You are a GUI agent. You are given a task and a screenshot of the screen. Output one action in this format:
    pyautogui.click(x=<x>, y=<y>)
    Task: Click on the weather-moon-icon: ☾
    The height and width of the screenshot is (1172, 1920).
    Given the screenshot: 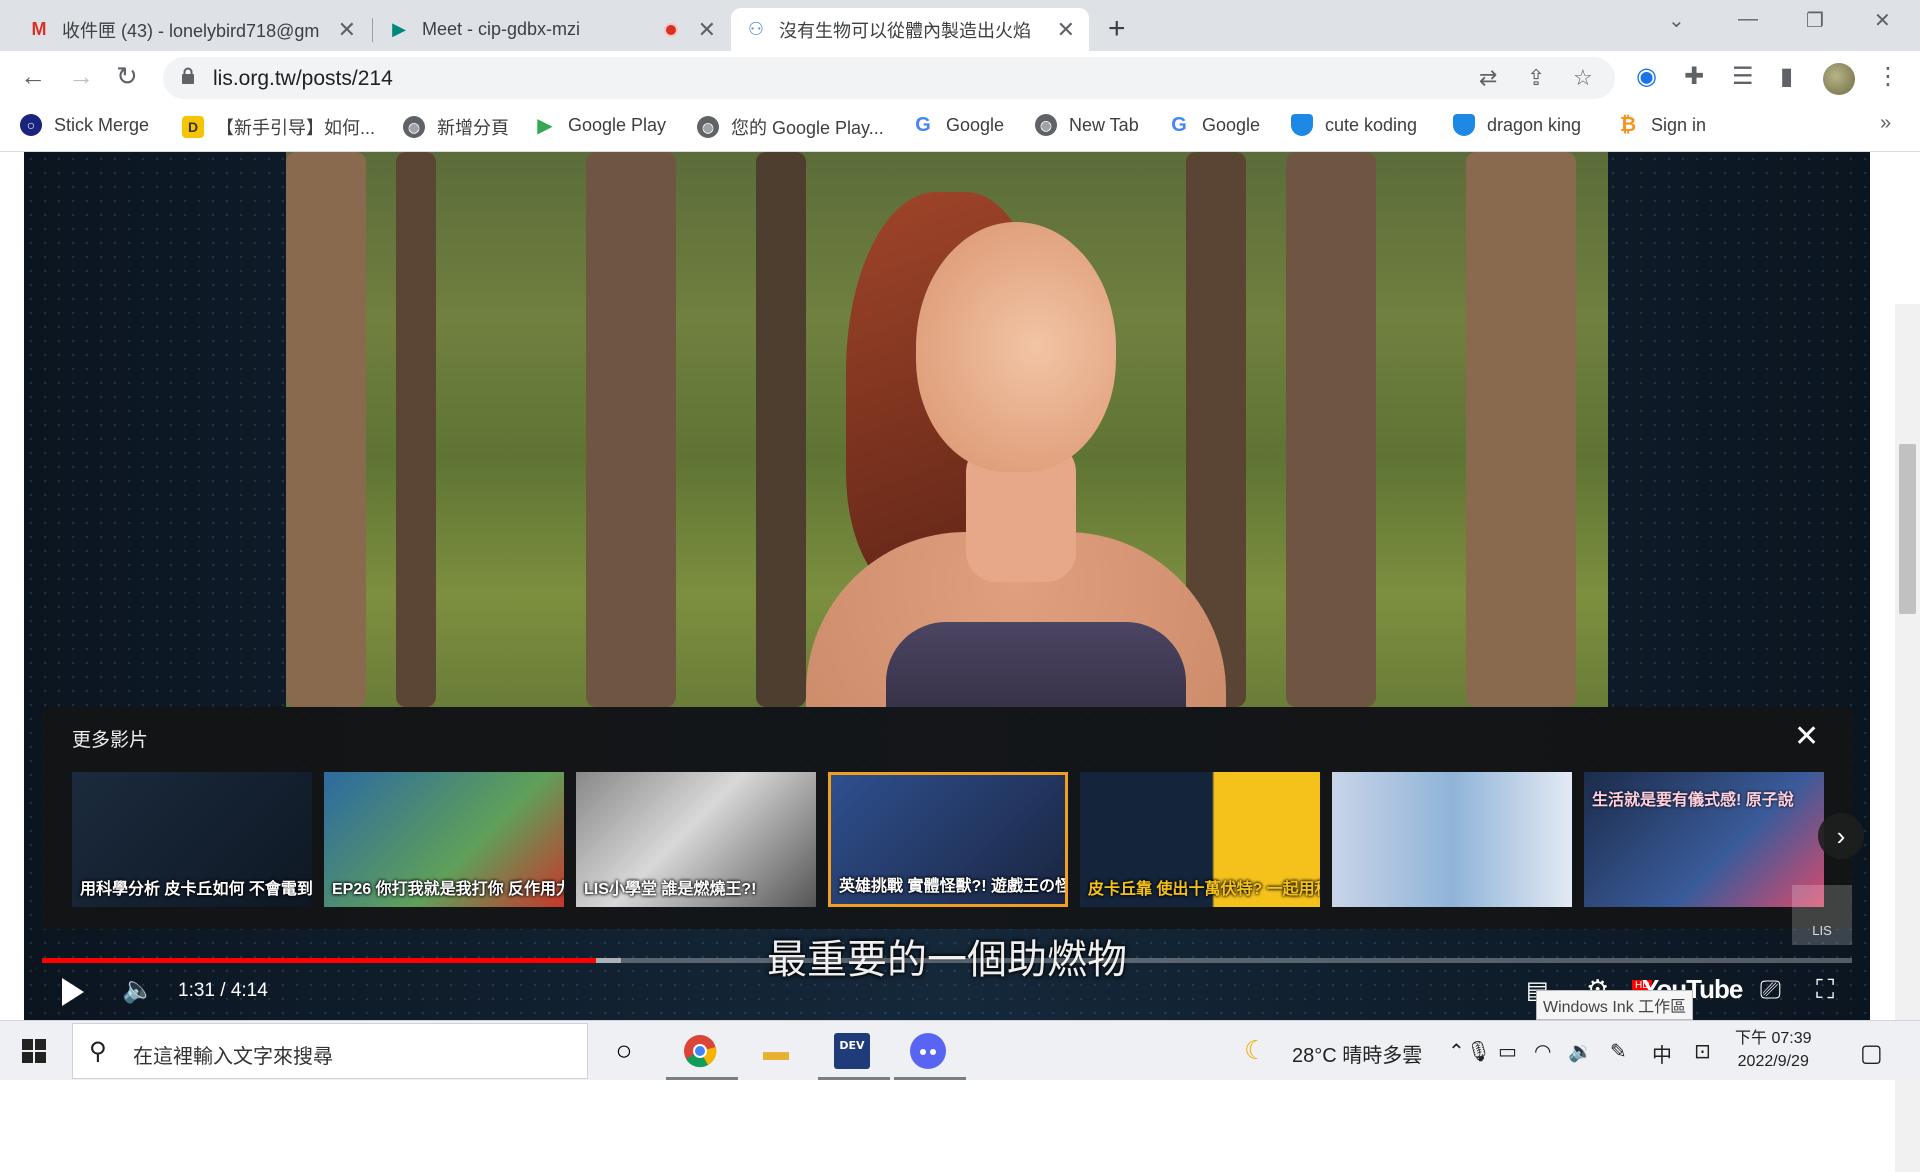 What is the action you would take?
    pyautogui.click(x=1256, y=1050)
    